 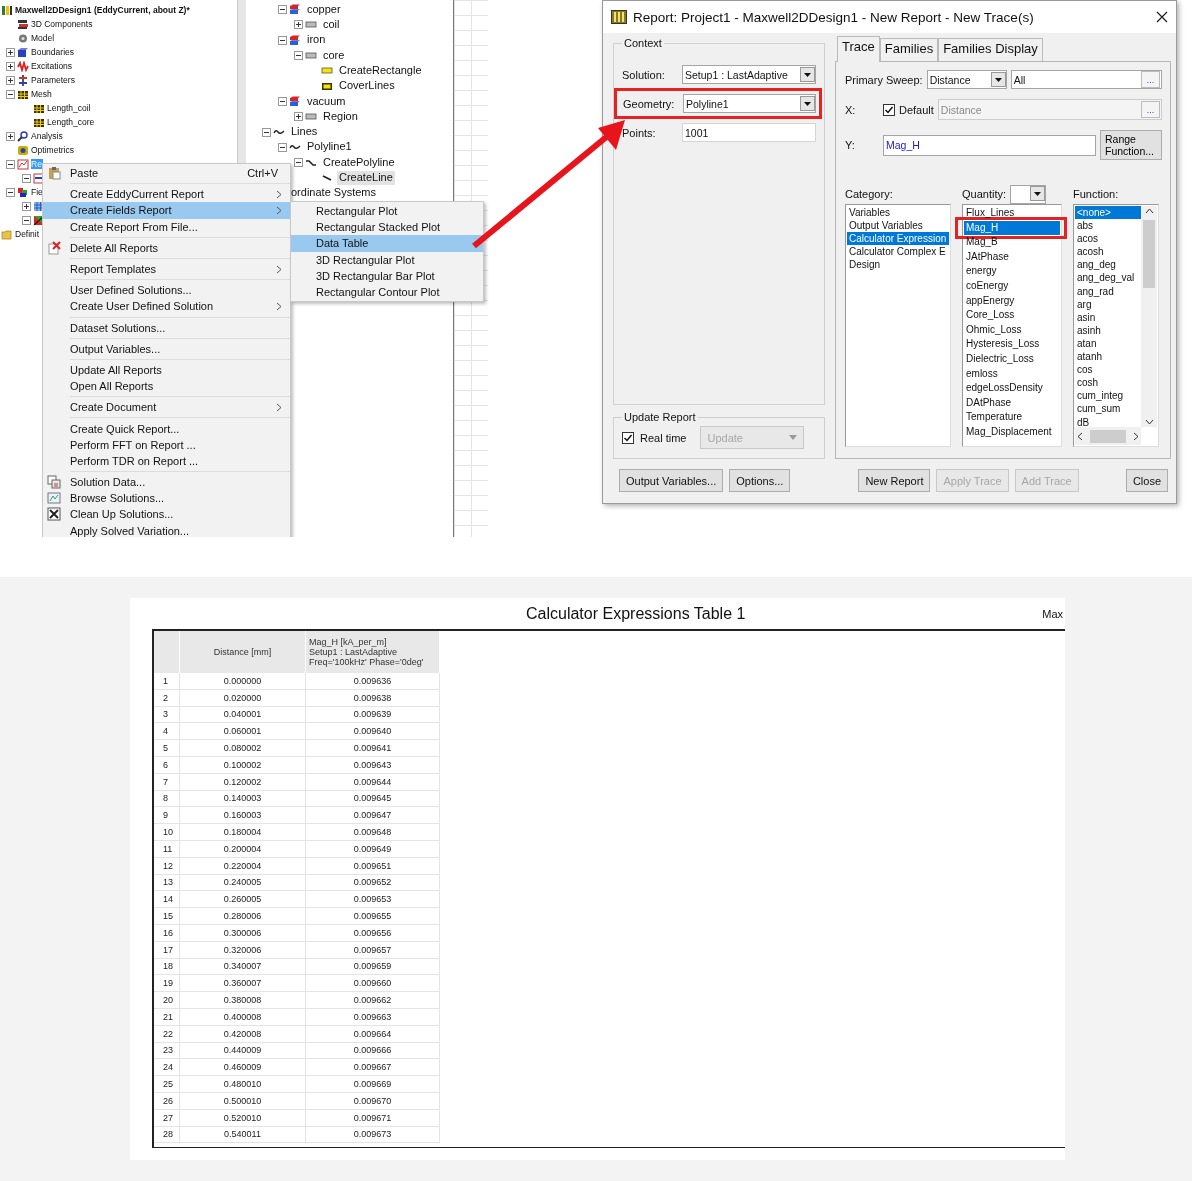 What do you see at coordinates (52, 66) in the screenshot?
I see `tree-item: Excitations` at bounding box center [52, 66].